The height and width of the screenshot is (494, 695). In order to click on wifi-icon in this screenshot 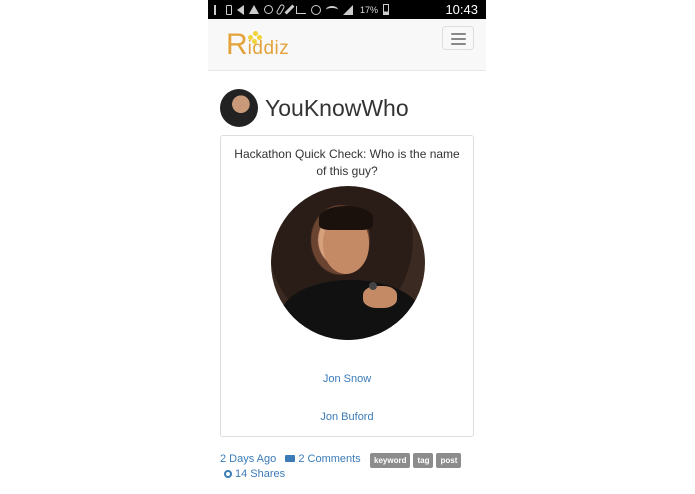, I will do `click(332, 9)`.